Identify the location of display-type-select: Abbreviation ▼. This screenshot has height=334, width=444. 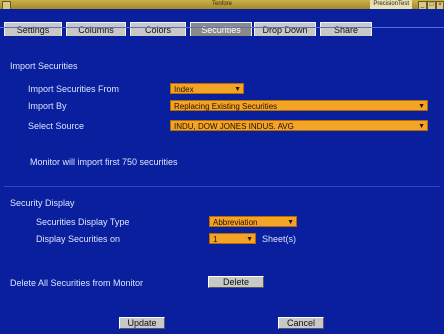
(253, 221).